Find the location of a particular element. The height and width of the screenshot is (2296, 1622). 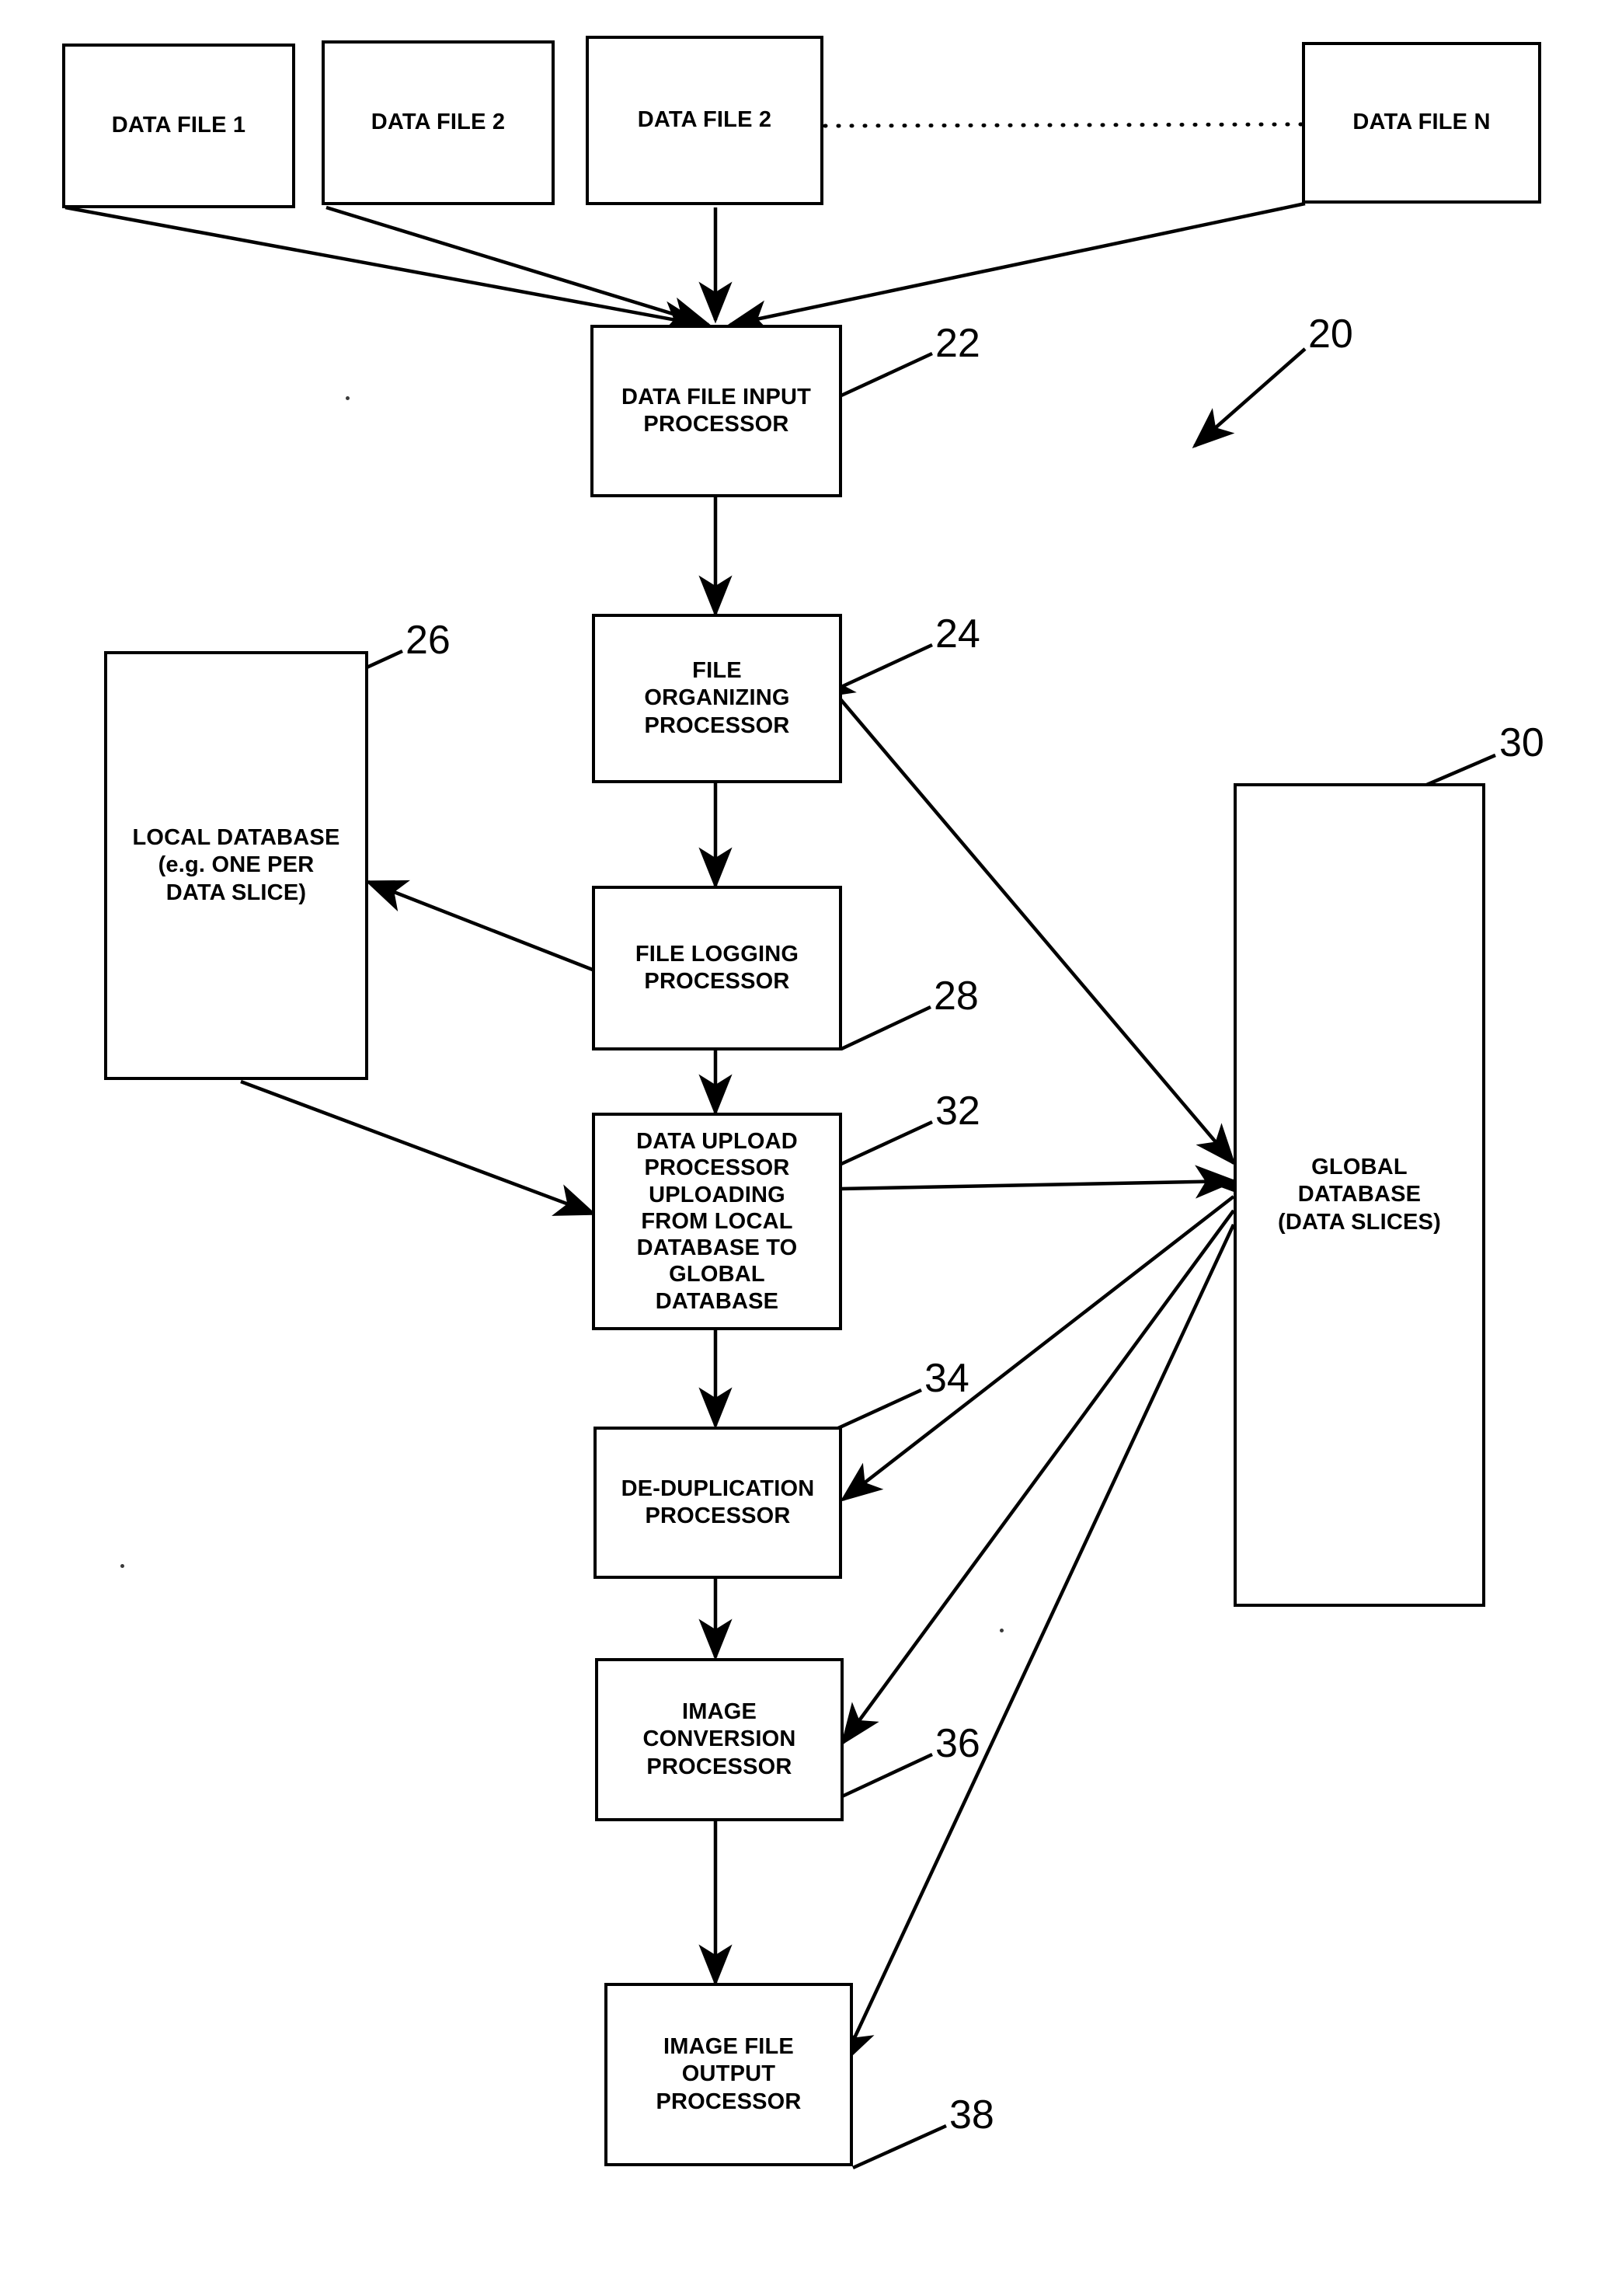

data-file-n-box: DATA FILE N is located at coordinates (1421, 123).